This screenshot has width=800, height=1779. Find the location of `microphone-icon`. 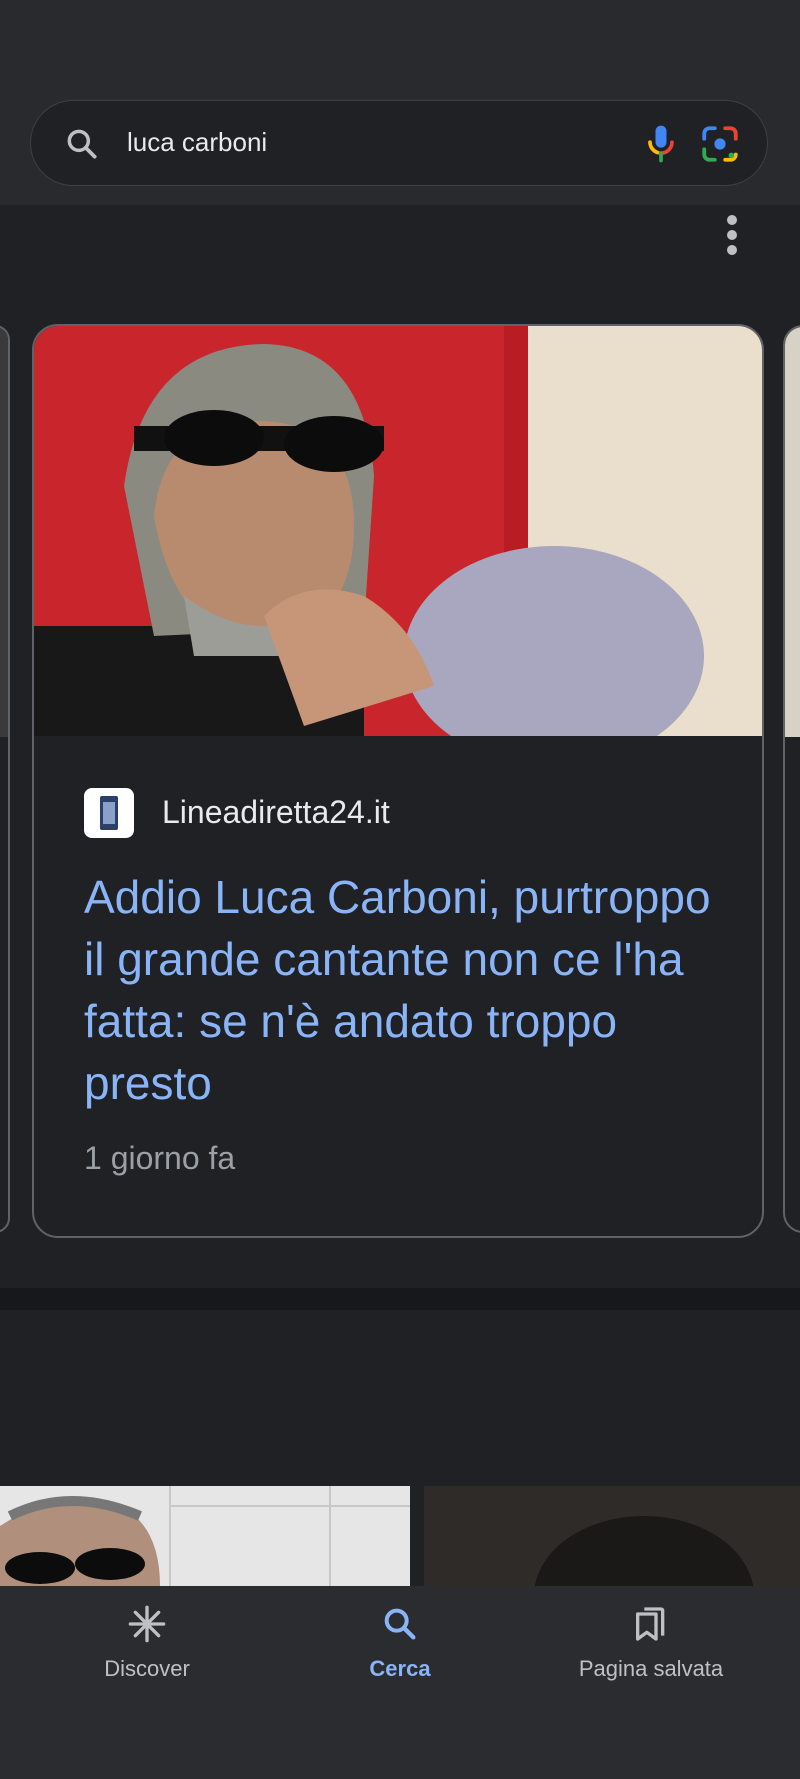

microphone-icon is located at coordinates (661, 144).